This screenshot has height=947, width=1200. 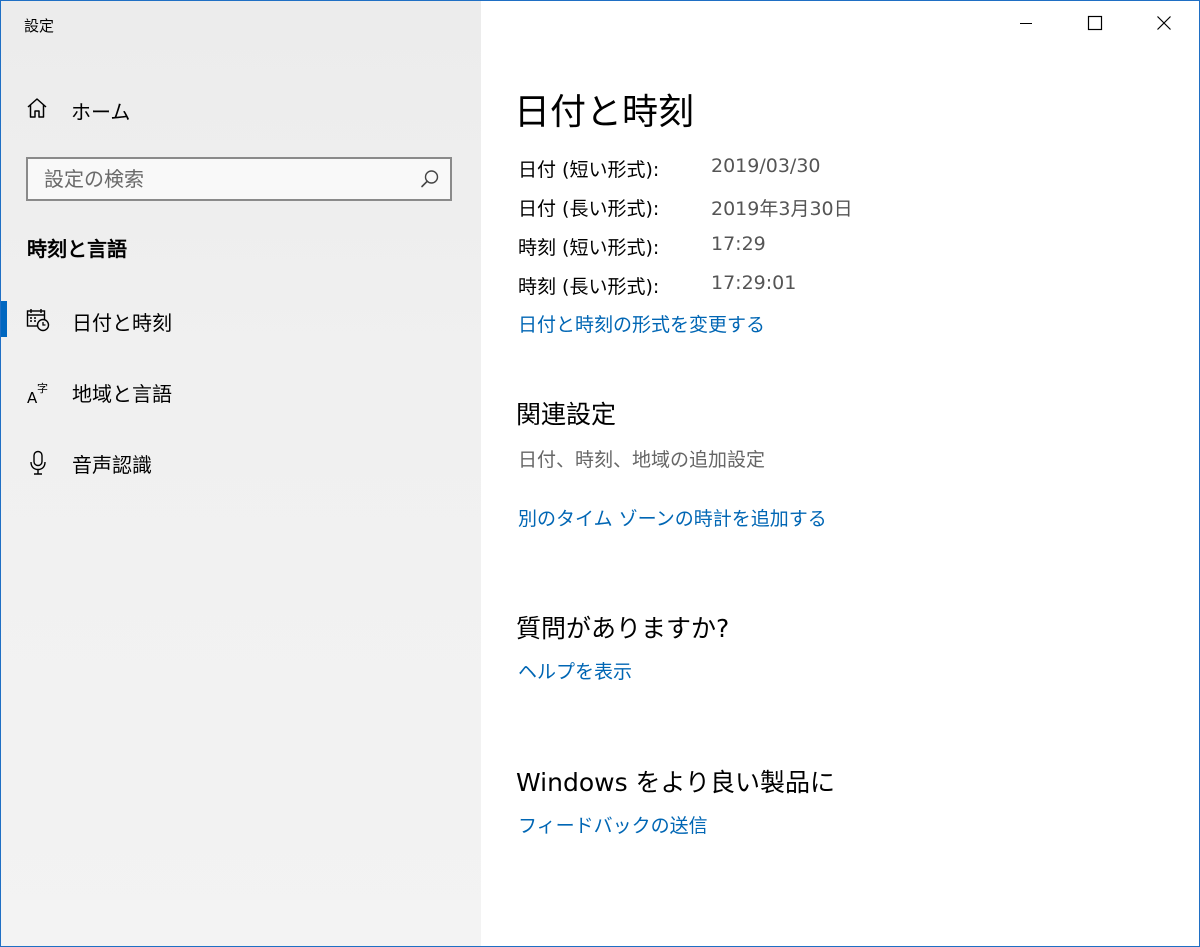 I want to click on maximize-button, so click(x=1095, y=25).